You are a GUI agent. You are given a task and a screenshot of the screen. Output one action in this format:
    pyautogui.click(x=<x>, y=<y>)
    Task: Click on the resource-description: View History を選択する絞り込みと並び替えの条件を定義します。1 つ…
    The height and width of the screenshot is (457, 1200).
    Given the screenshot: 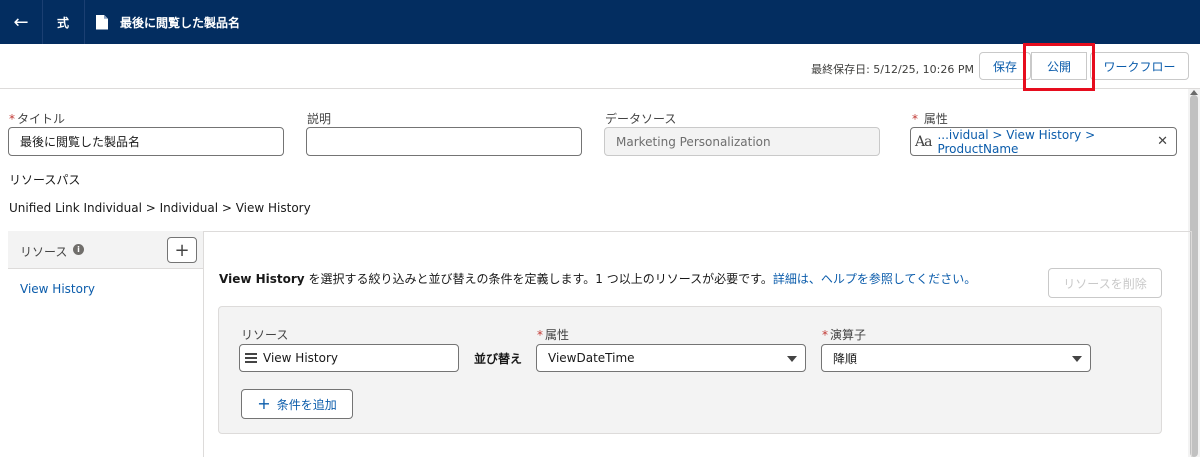 What is the action you would take?
    pyautogui.click(x=597, y=278)
    